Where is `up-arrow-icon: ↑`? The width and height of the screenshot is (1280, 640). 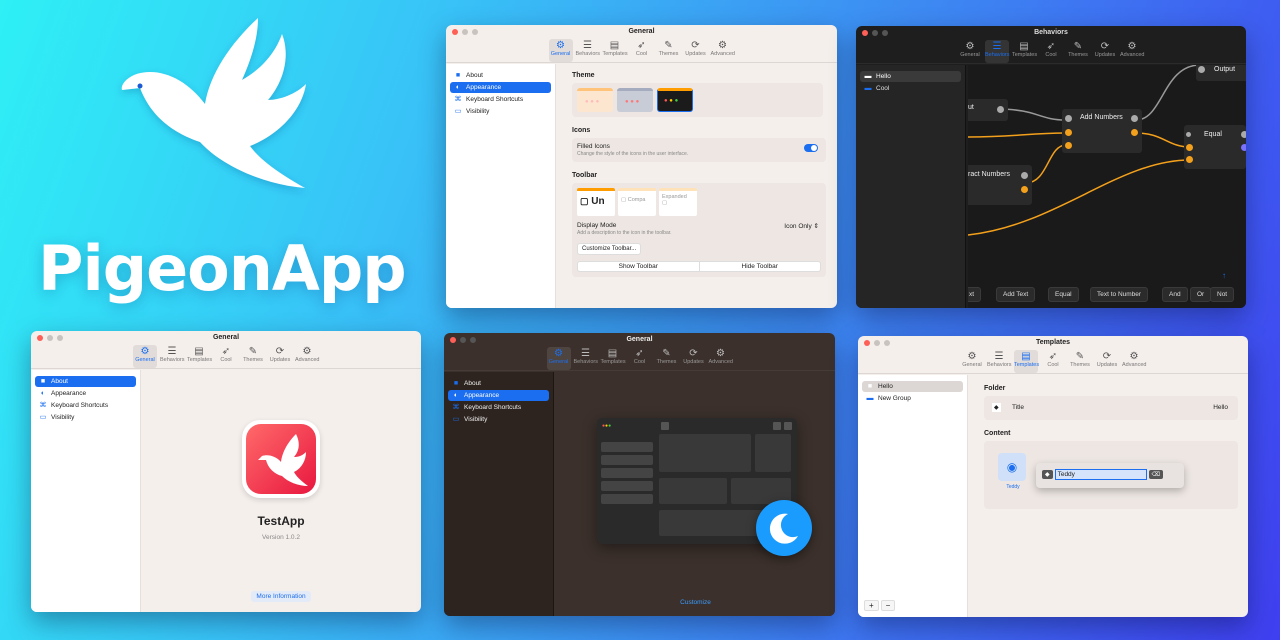
up-arrow-icon: ↑ is located at coordinates (1224, 275).